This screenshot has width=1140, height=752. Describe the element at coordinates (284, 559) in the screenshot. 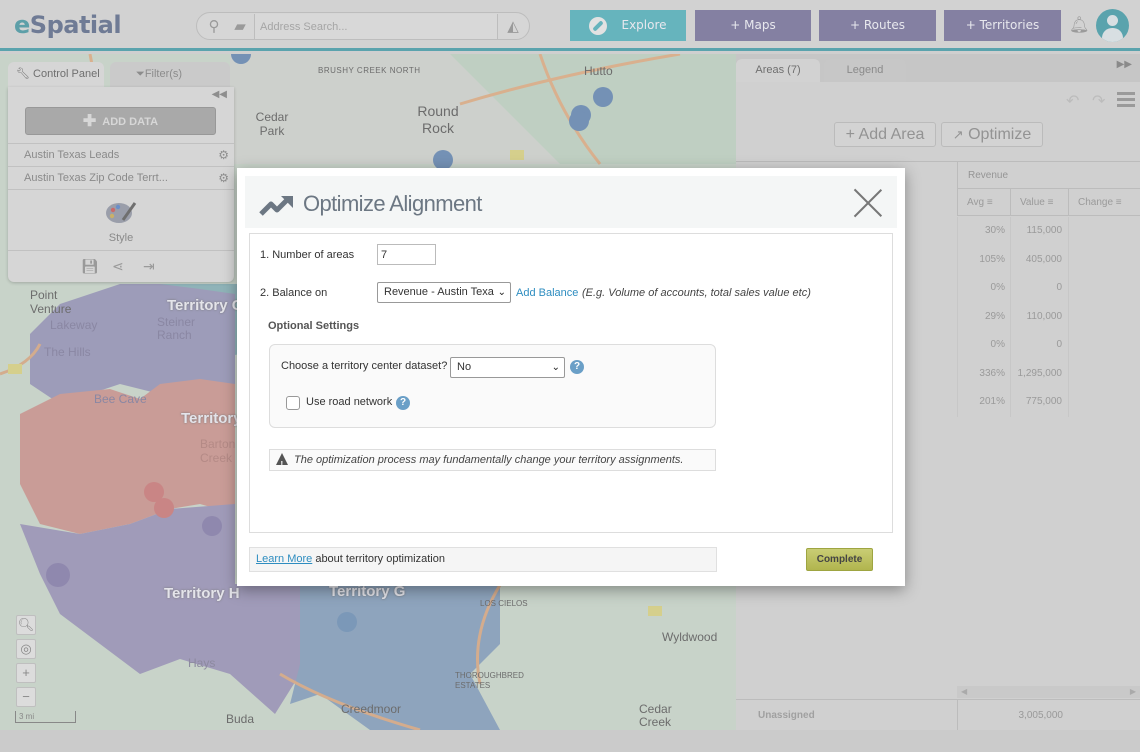

I see `learn-more-link: Learn More` at that location.